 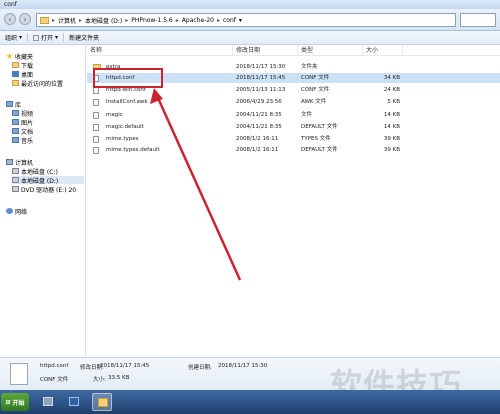 What do you see at coordinates (25, 19) in the screenshot?
I see `forward-button: ›` at bounding box center [25, 19].